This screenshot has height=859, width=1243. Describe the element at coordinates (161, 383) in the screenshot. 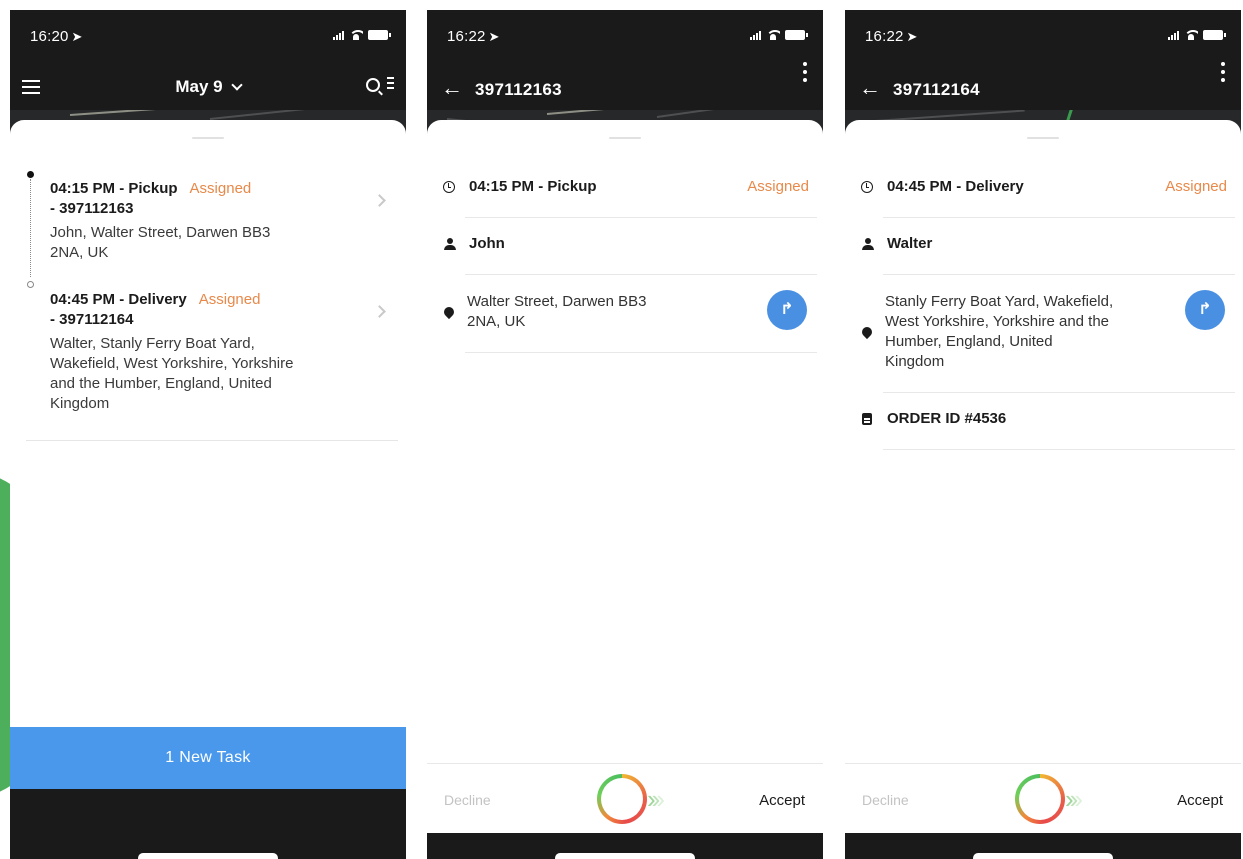

I see `task-address-line: and the Humber, England, United` at that location.